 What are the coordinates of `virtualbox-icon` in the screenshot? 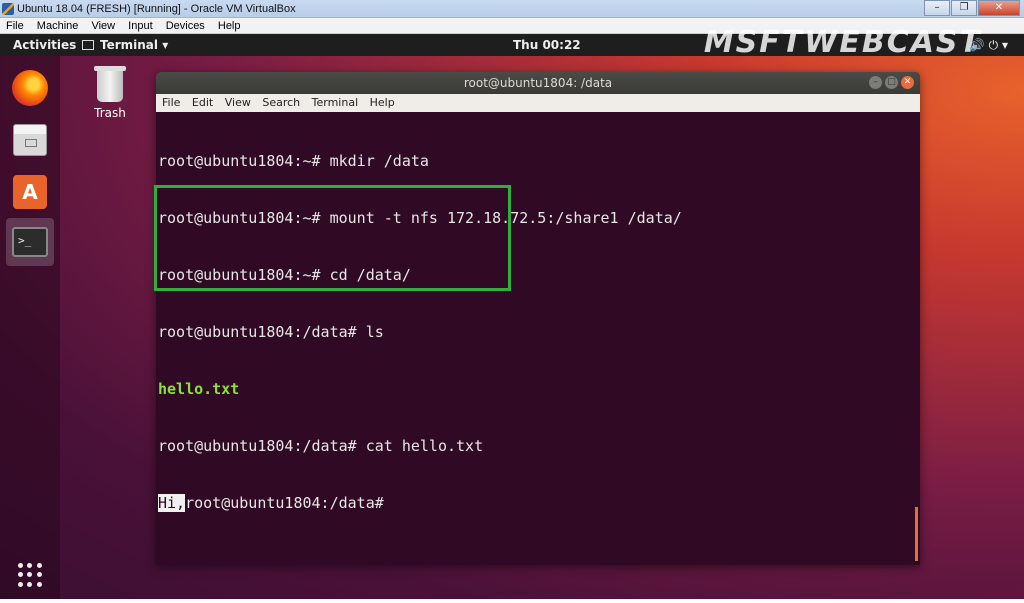 It's located at (8, 9).